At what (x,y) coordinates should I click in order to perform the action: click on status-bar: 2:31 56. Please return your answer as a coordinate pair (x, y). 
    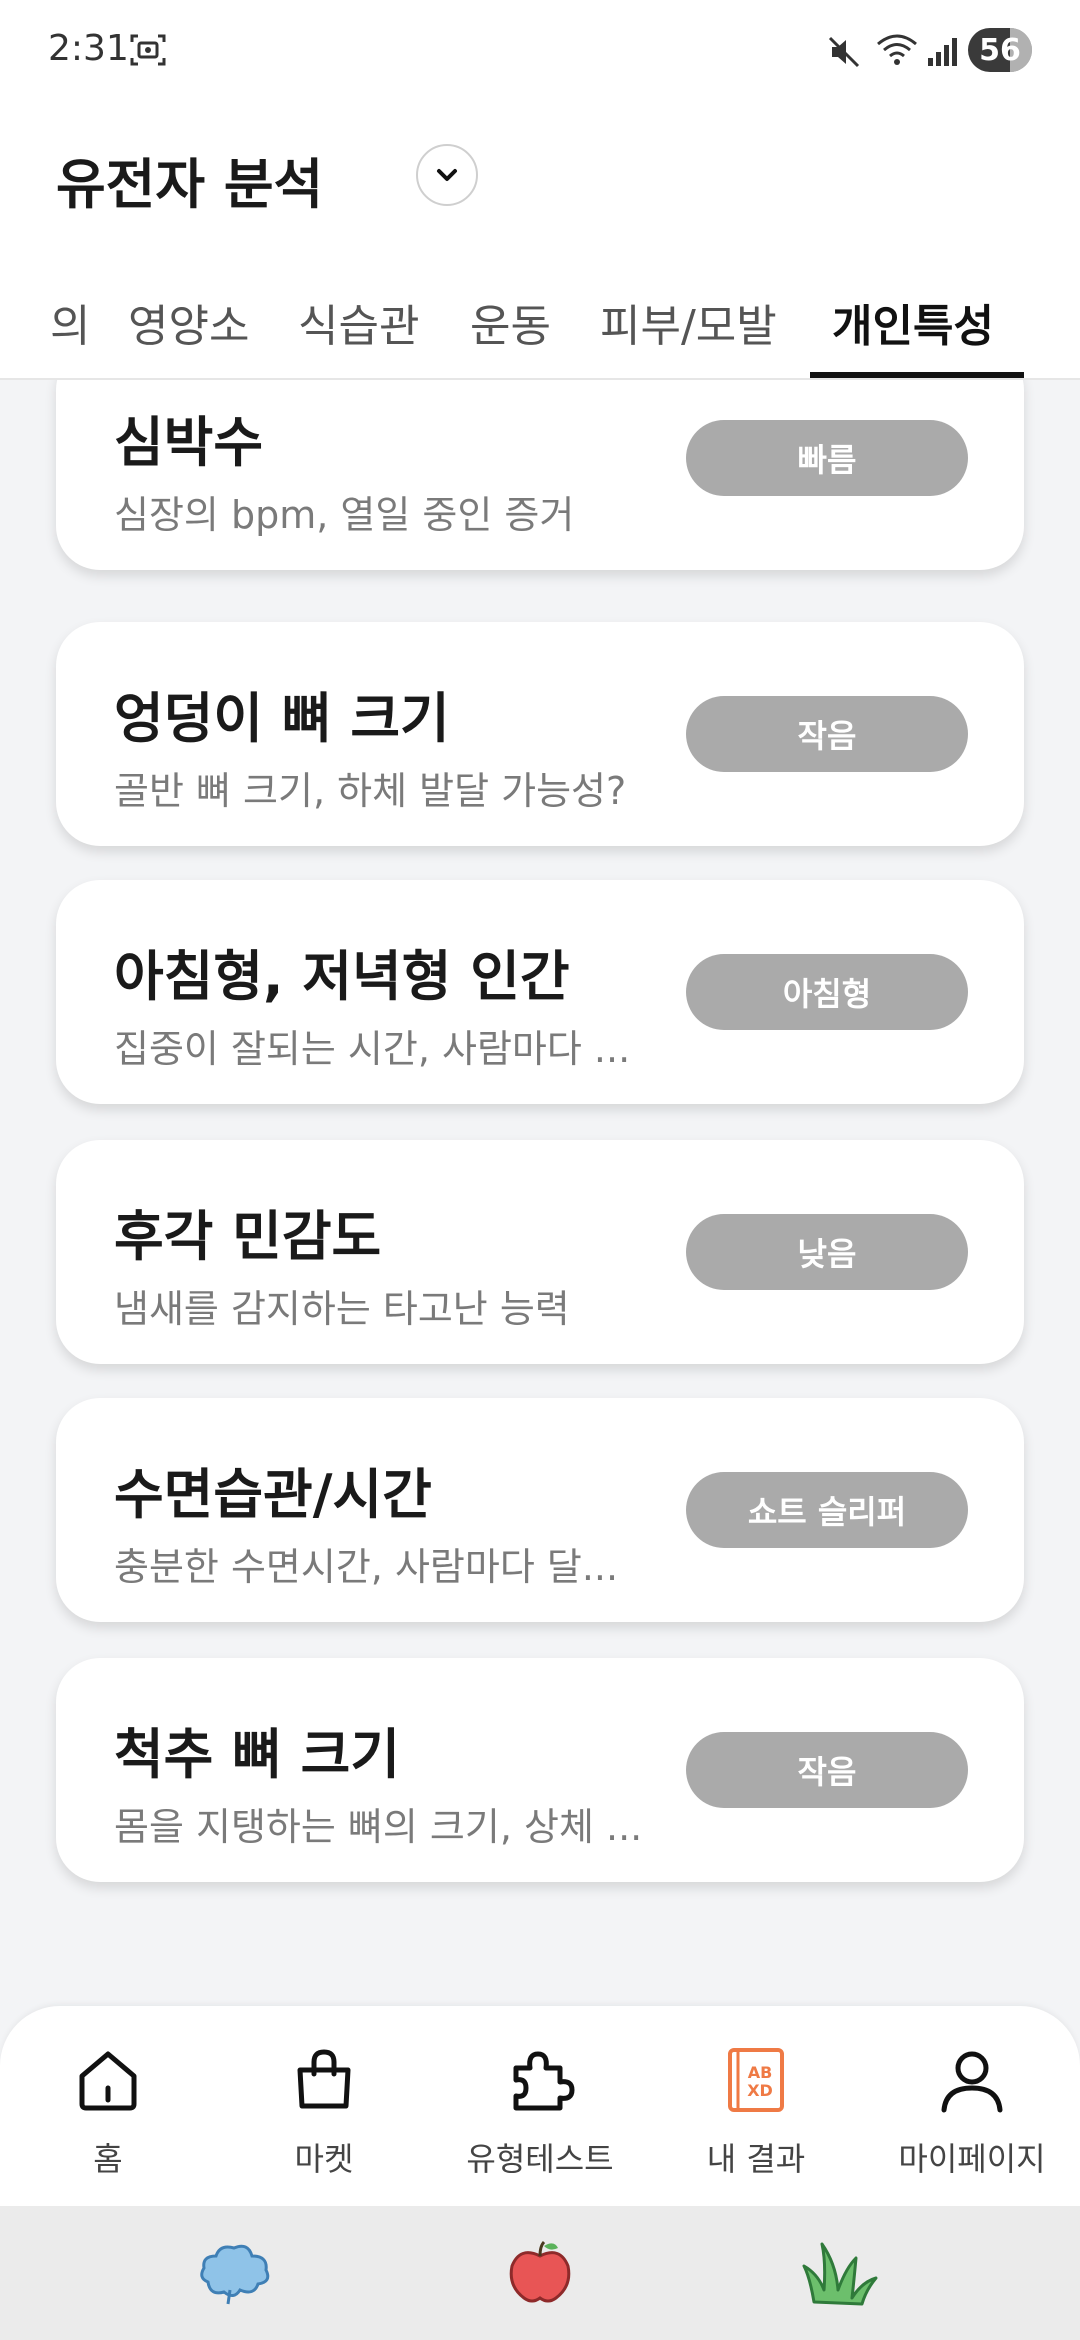
    Looking at the image, I should click on (540, 50).